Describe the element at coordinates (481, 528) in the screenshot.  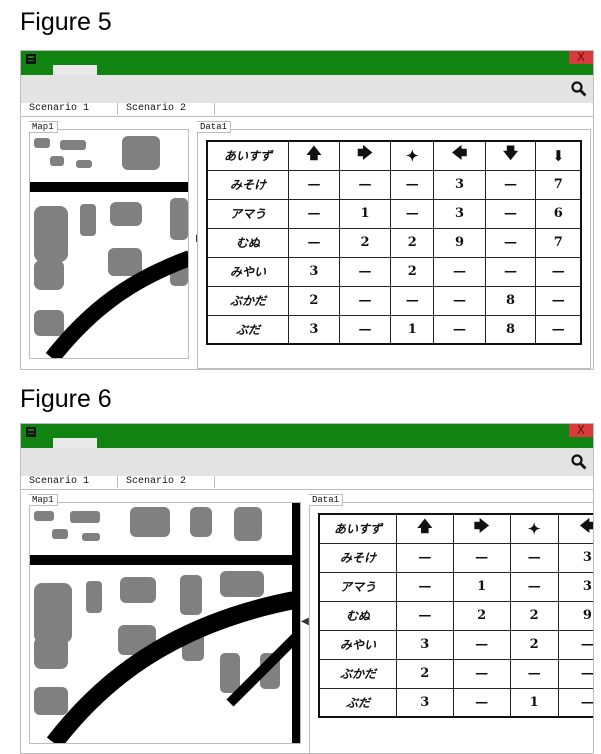
I see `header-cell: 🡆` at that location.